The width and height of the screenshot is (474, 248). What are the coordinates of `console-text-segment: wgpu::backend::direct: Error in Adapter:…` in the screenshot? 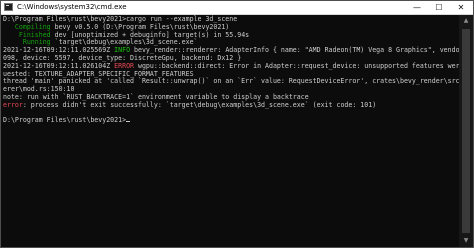 It's located at (296, 65).